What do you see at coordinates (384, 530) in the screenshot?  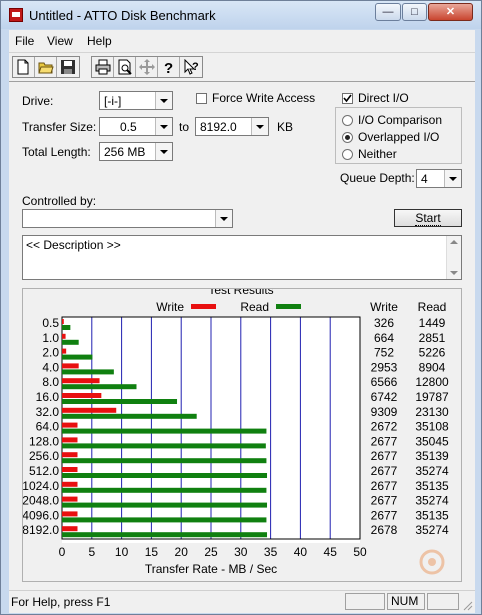 I see `write-value-label: 2678` at bounding box center [384, 530].